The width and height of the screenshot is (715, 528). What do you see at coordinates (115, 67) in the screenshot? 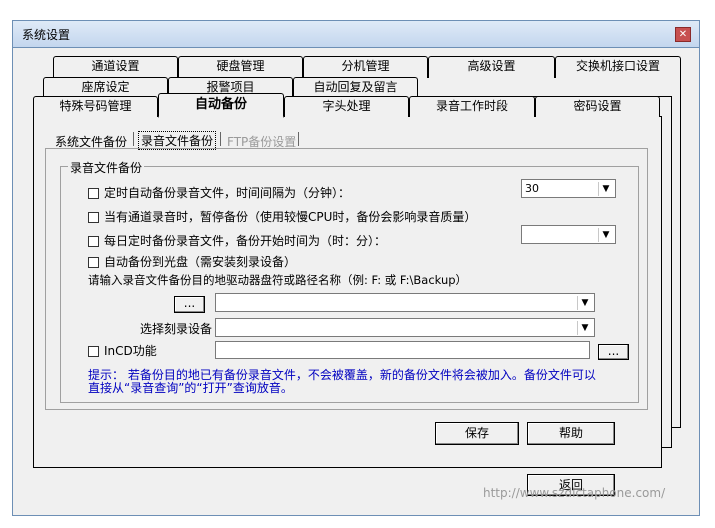
I see `tab-channel-settings: 通道设置` at bounding box center [115, 67].